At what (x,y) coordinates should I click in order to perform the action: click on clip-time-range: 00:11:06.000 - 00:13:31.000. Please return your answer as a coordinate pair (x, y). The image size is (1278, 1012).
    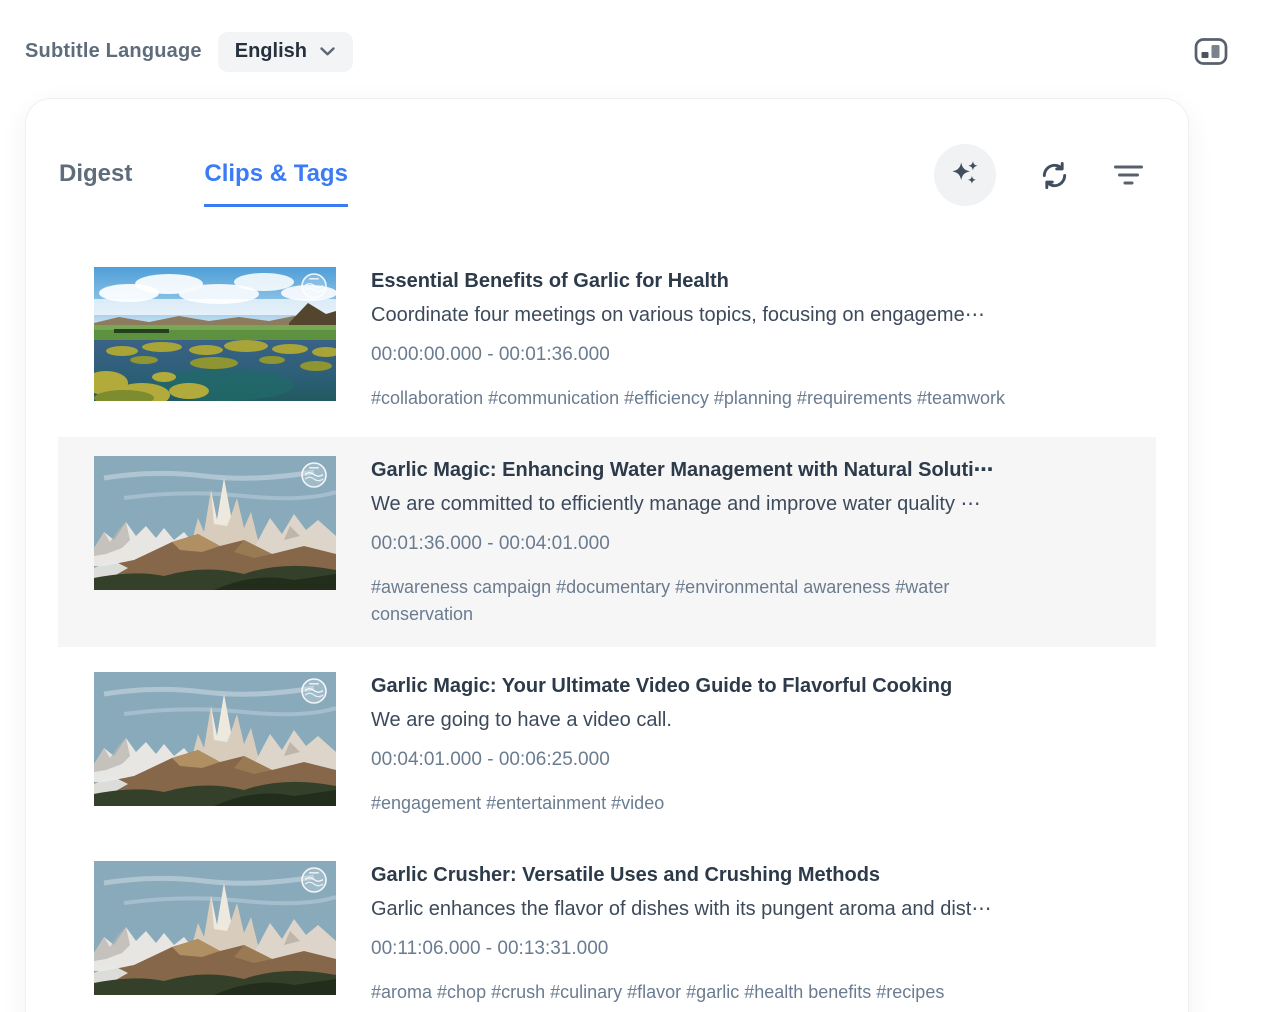
    Looking at the image, I should click on (490, 948).